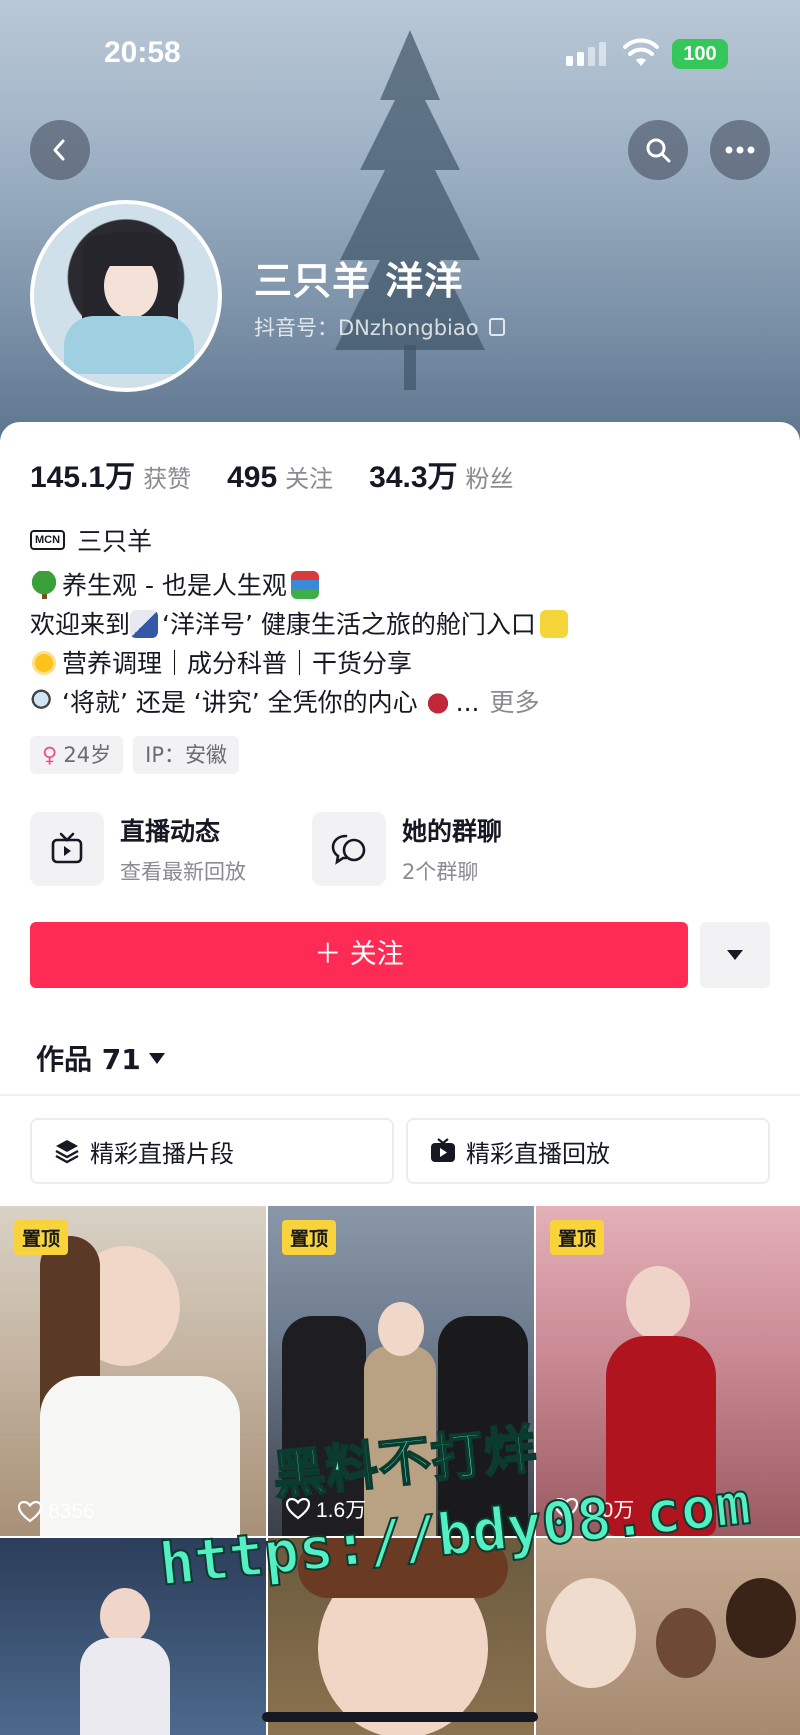 This screenshot has width=800, height=1735. I want to click on back-button, so click(60, 150).